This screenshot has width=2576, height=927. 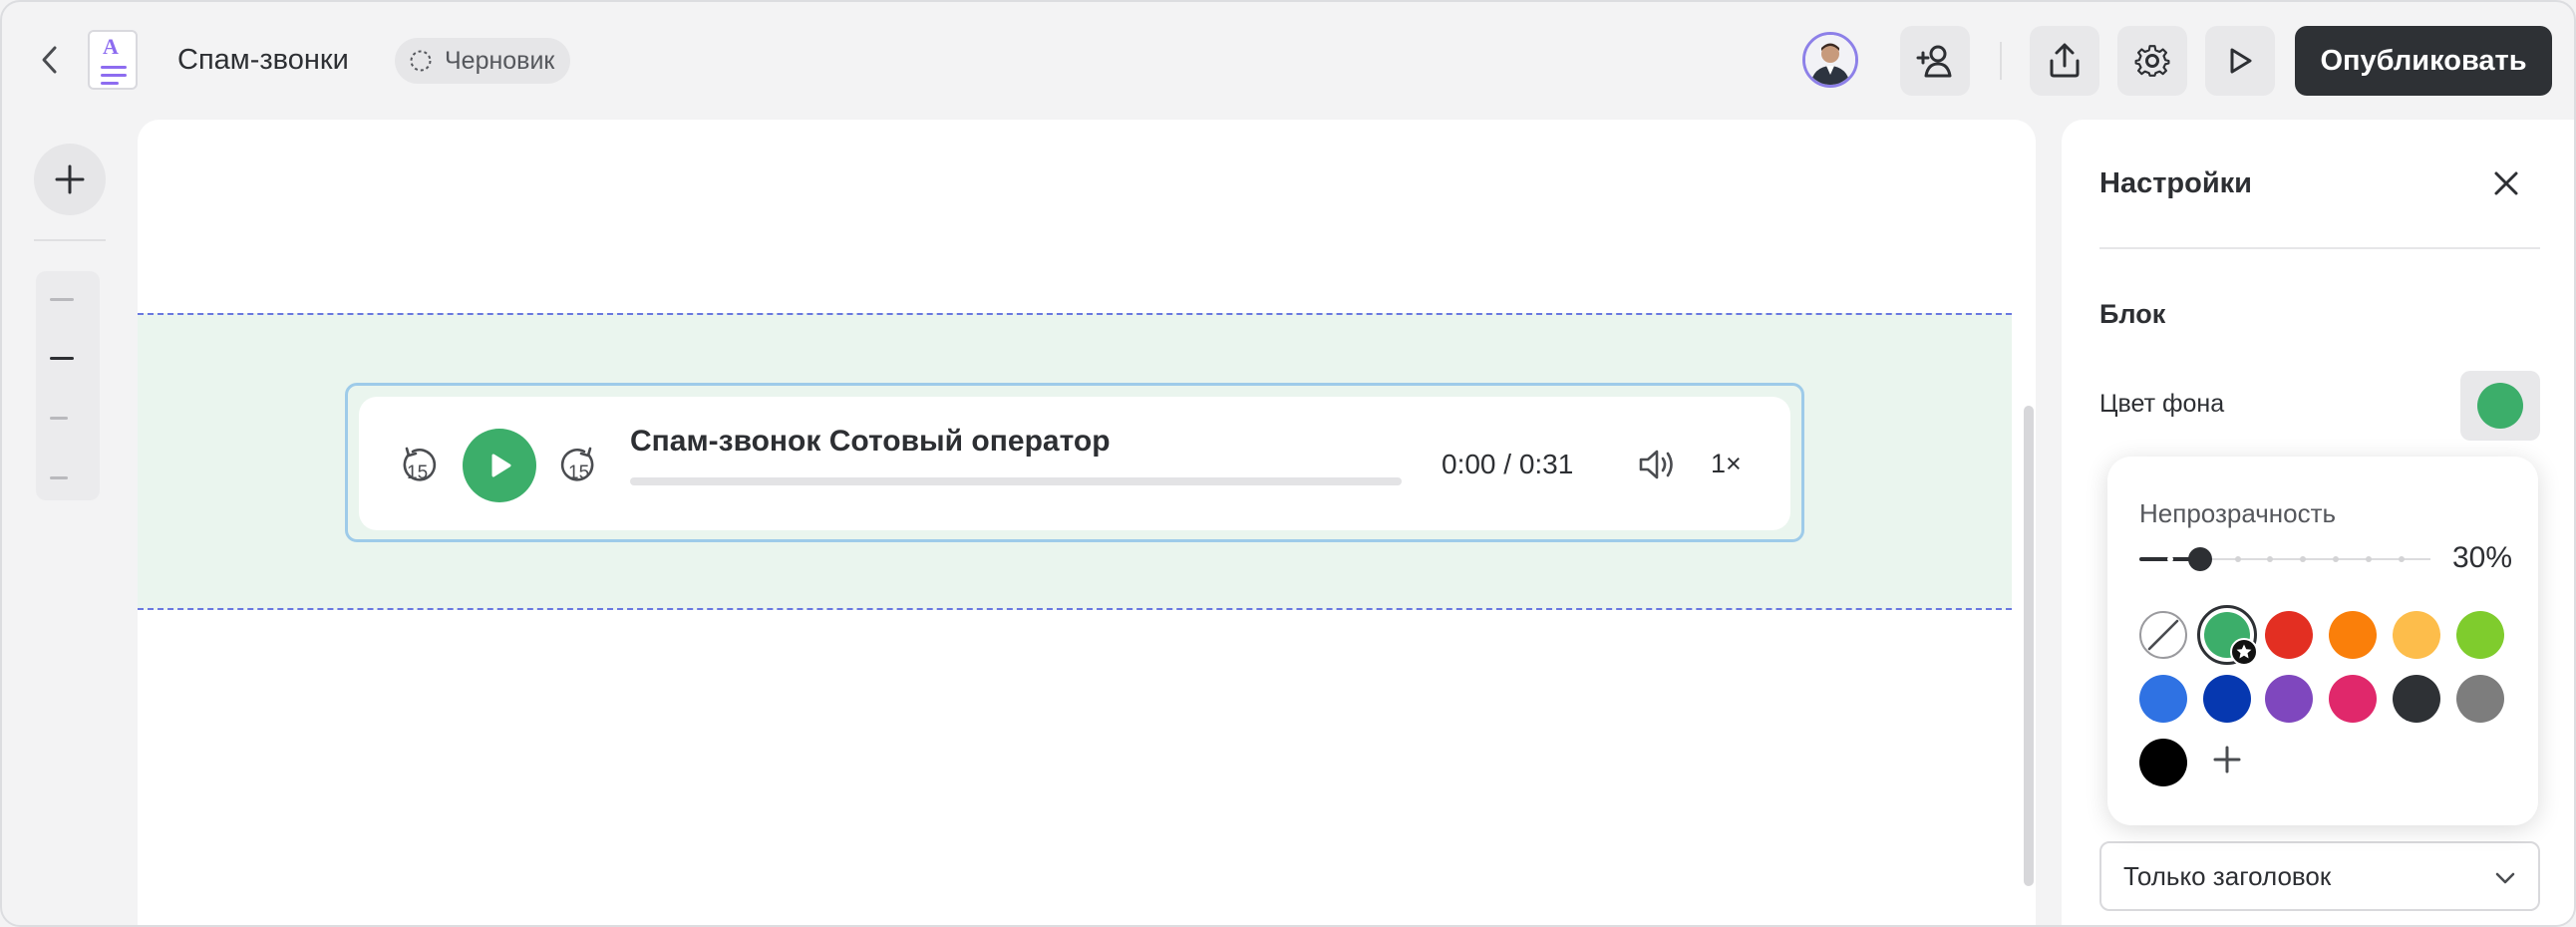 I want to click on document-icon: A, so click(x=113, y=60).